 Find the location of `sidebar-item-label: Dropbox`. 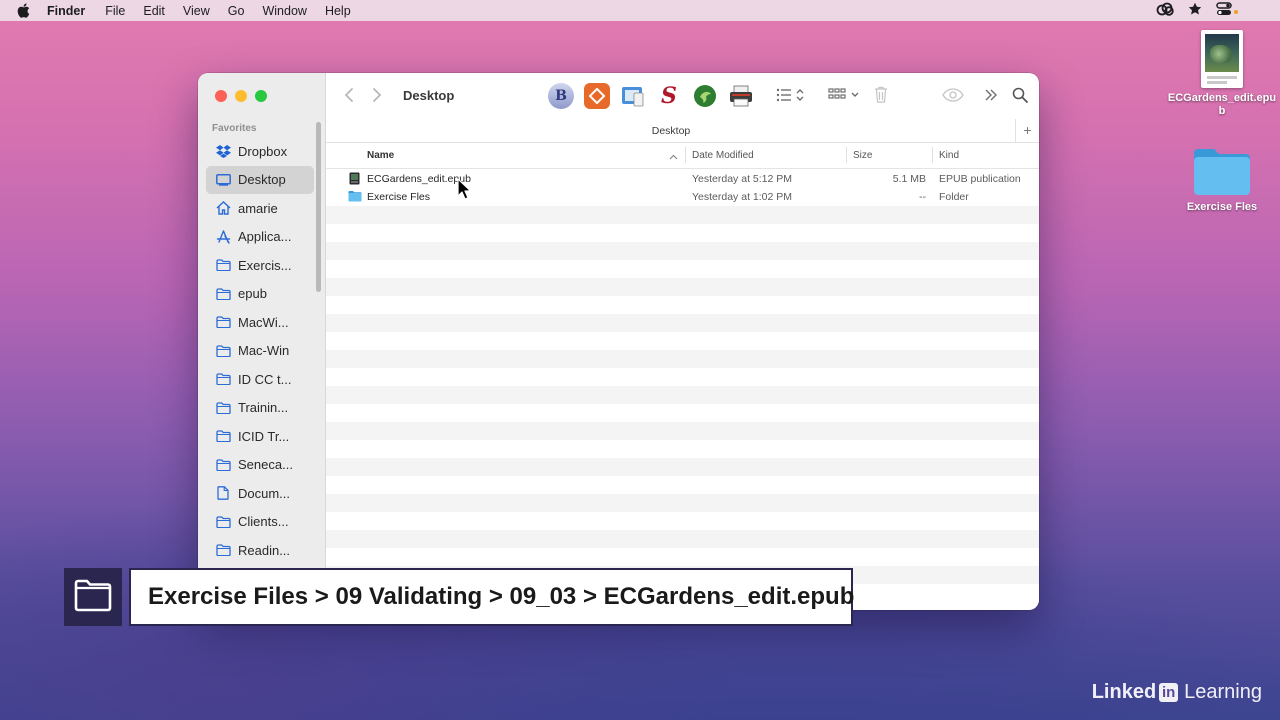

sidebar-item-label: Dropbox is located at coordinates (263, 151).